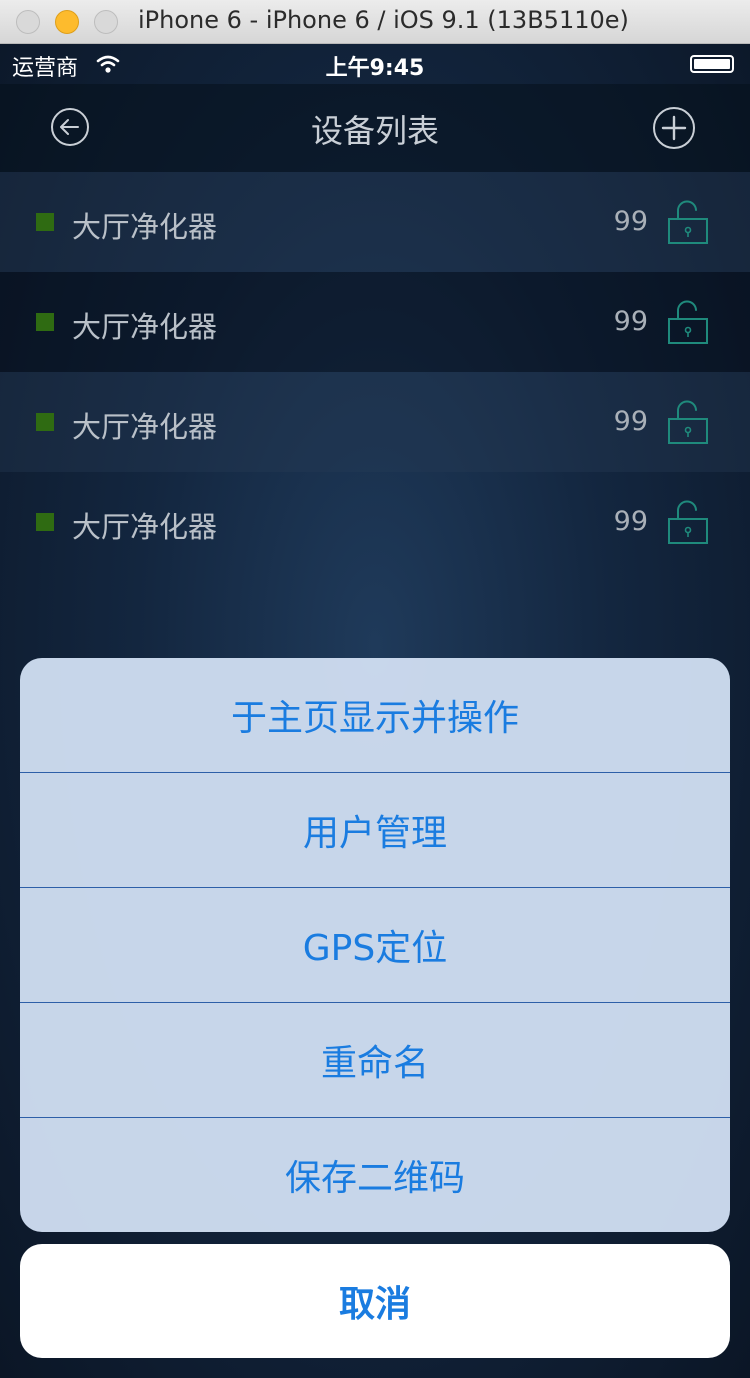 This screenshot has width=750, height=1378. Describe the element at coordinates (383, 20) in the screenshot. I see `window-title: iPhone 6 - iPhone 6 / iOS 9.1 (13B5110e)` at that location.